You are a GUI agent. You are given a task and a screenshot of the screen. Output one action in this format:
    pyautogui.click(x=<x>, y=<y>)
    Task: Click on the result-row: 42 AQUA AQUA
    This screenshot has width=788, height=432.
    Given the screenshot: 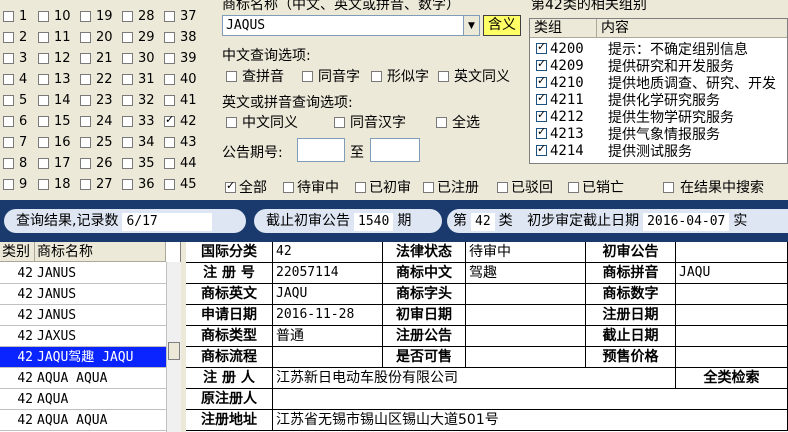 What is the action you would take?
    pyautogui.click(x=83, y=378)
    